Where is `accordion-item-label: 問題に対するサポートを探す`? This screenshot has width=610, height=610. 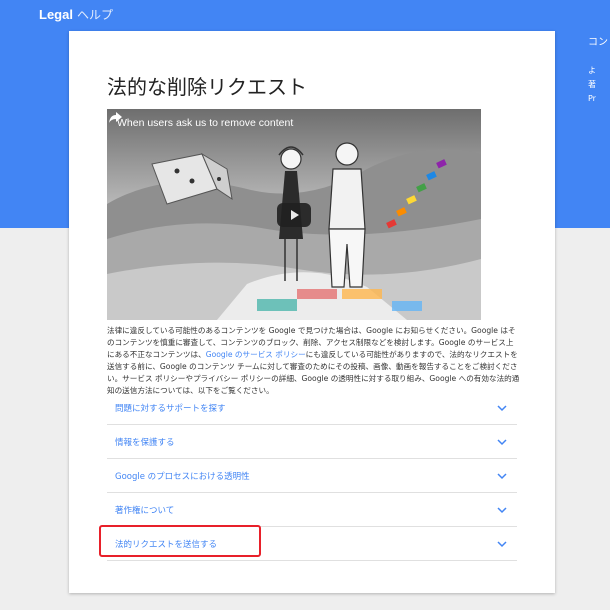
accordion-item-label: 問題に対するサポートを探す is located at coordinates (170, 409).